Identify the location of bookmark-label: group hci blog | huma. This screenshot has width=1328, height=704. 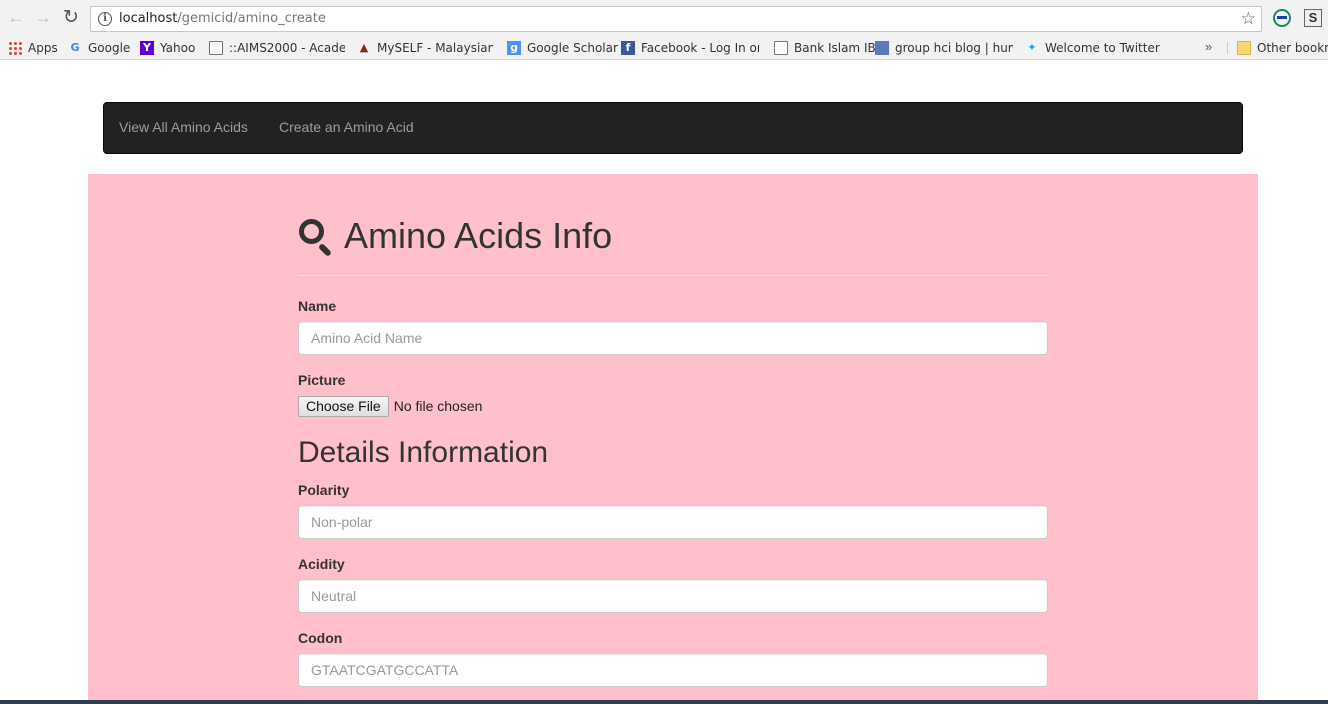
(954, 48).